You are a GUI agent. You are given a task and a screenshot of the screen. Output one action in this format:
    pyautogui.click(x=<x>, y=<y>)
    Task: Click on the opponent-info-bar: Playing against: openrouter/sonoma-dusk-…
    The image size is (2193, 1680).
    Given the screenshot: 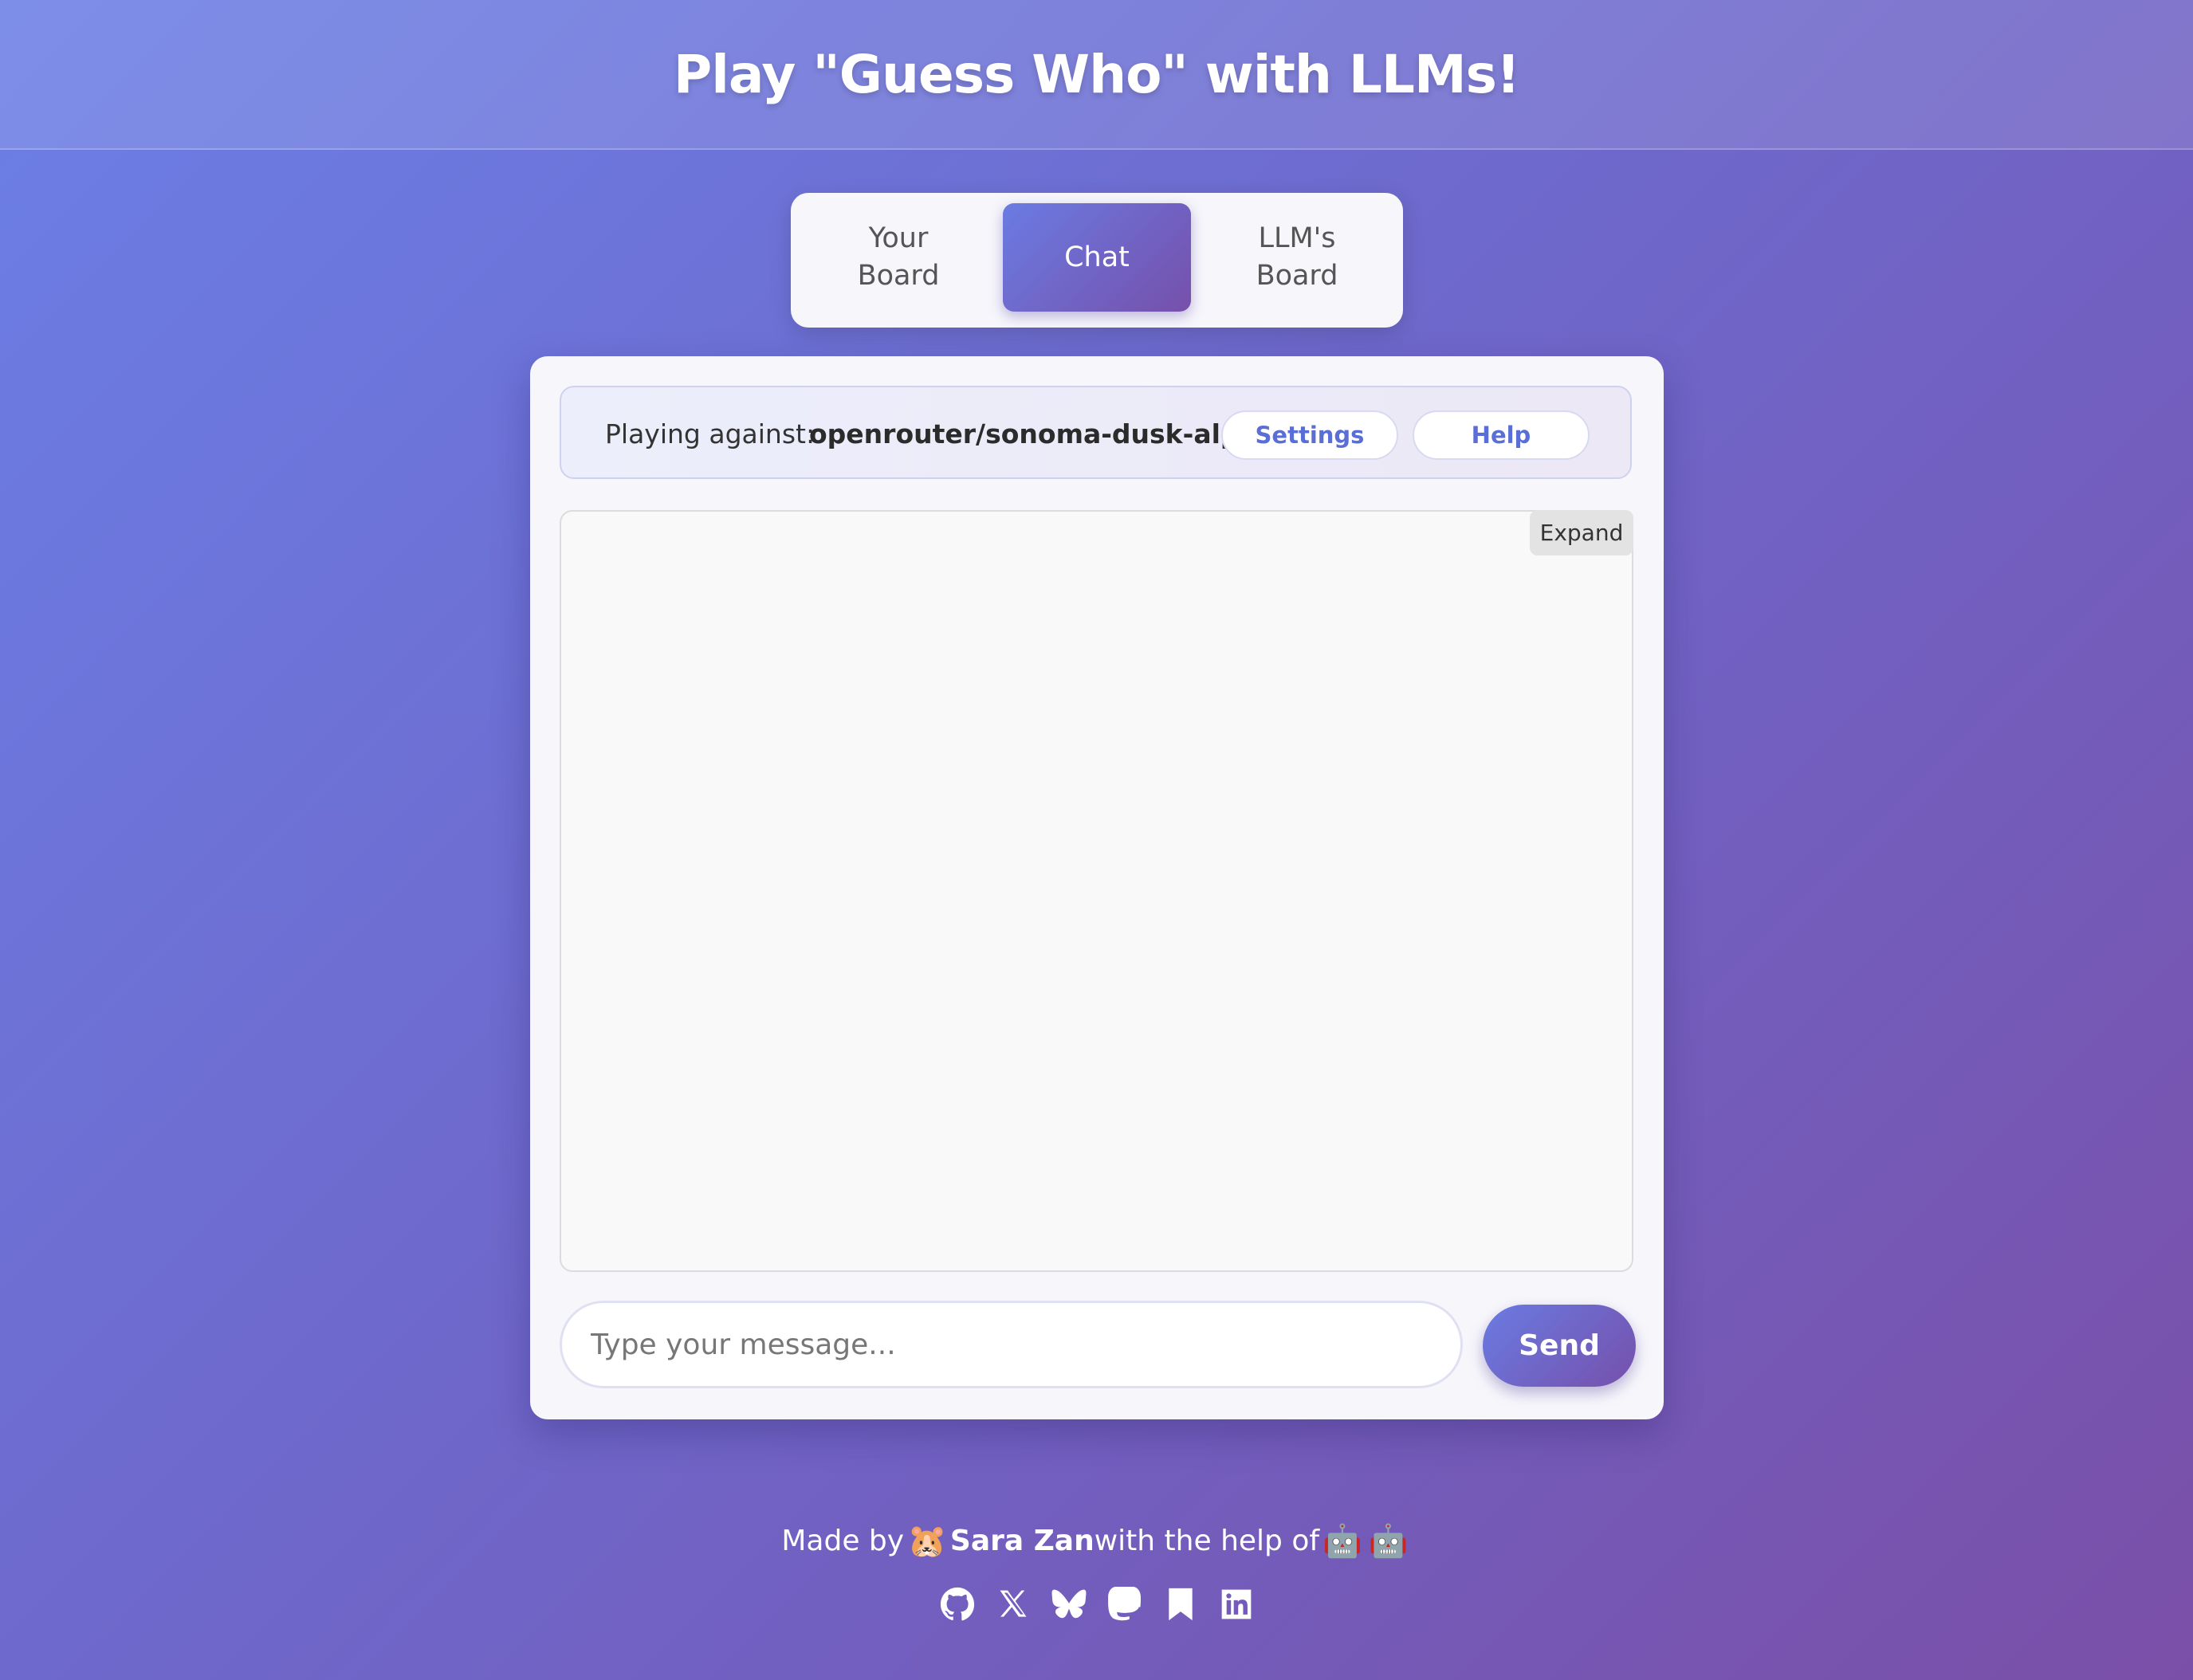 What is the action you would take?
    pyautogui.click(x=1096, y=433)
    